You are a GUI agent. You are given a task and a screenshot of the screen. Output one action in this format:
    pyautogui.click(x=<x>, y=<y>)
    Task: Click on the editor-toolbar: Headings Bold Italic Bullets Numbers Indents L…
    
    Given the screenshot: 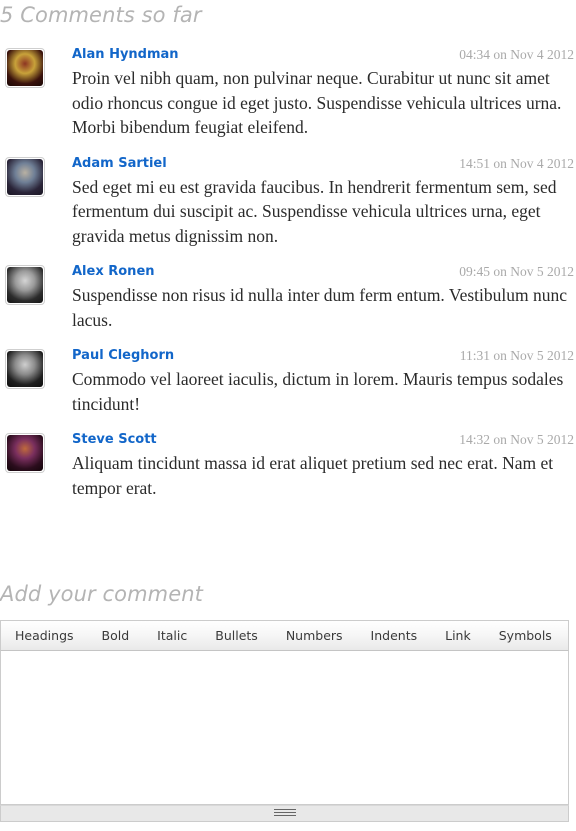 What is the action you would take?
    pyautogui.click(x=284, y=635)
    